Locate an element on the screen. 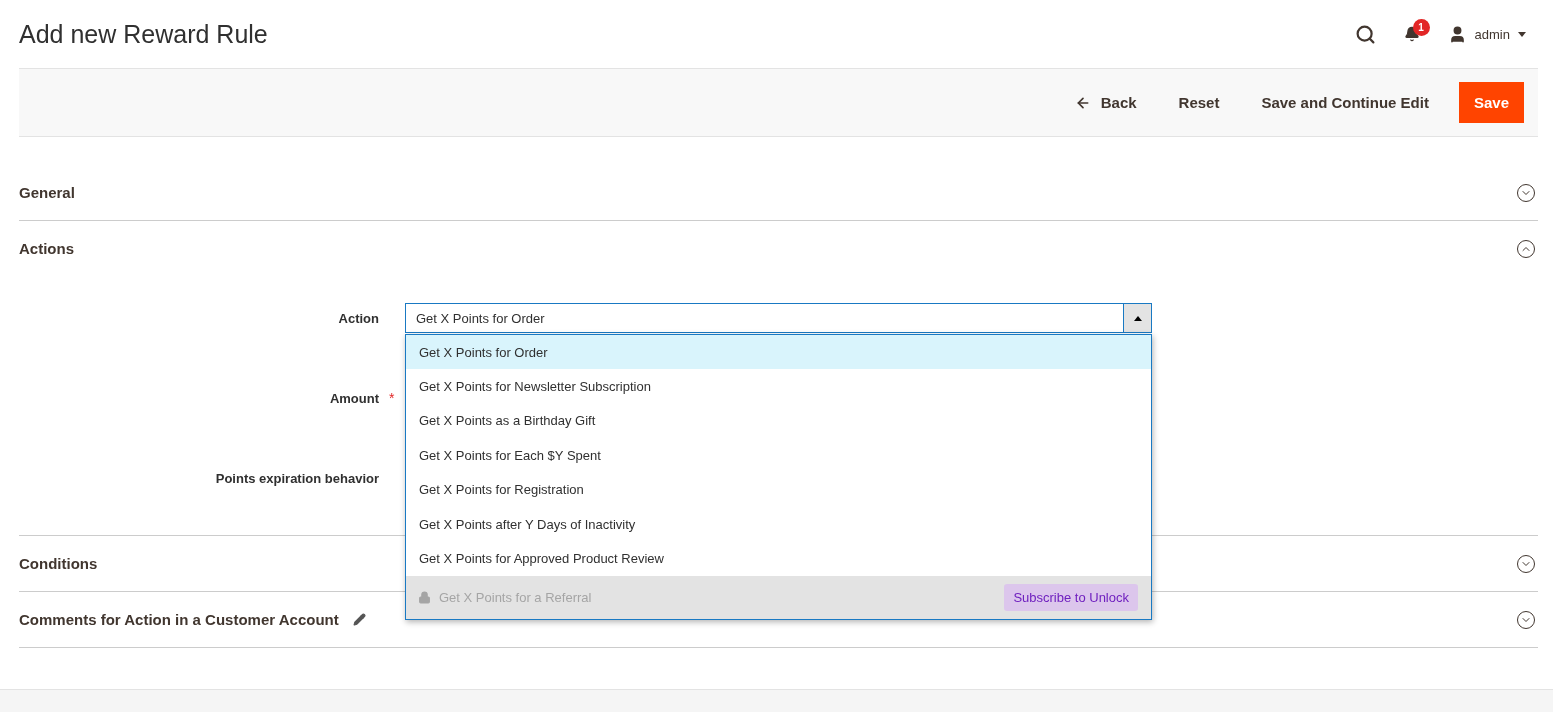 This screenshot has width=1553, height=712. field-label: Amount is located at coordinates (353, 398).